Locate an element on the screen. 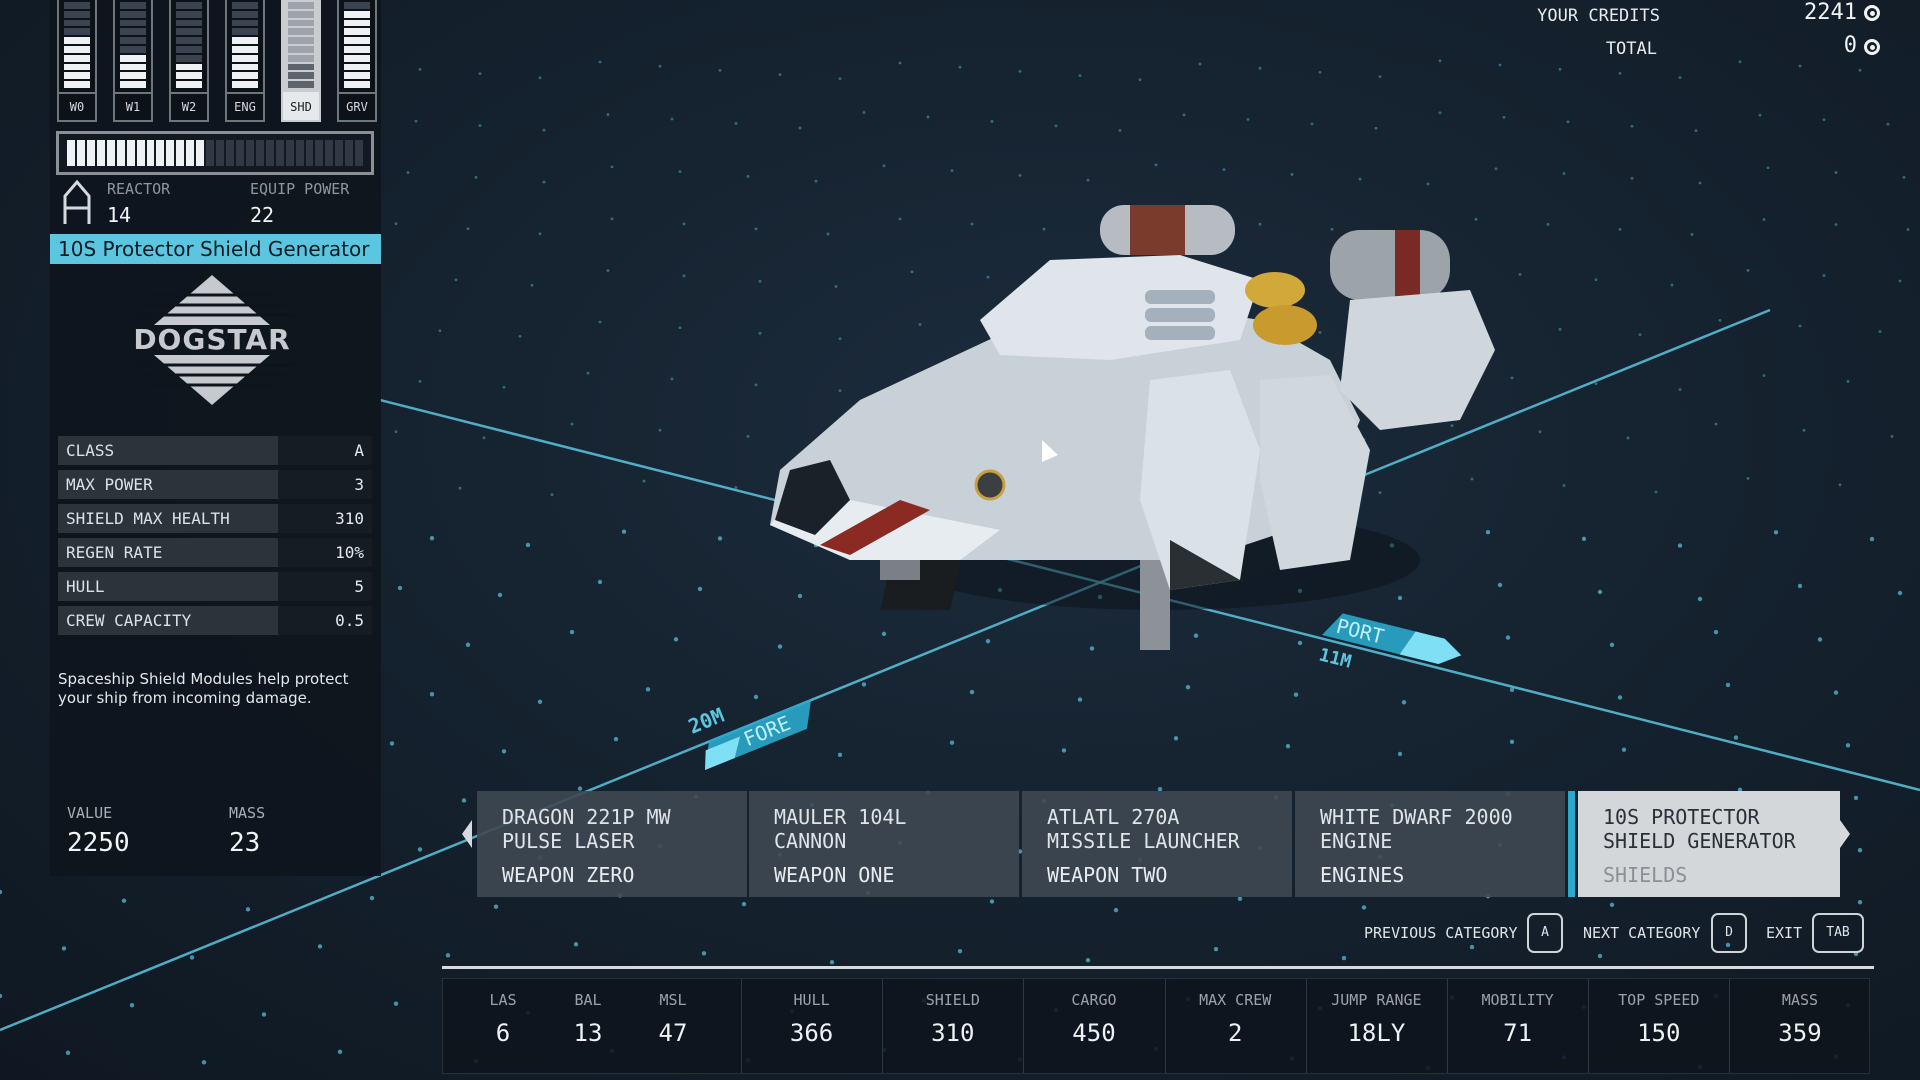 The height and width of the screenshot is (1080, 1920). module-card-name: 10S PROTECTOR SHIELD GENERATOR is located at coordinates (1699, 829).